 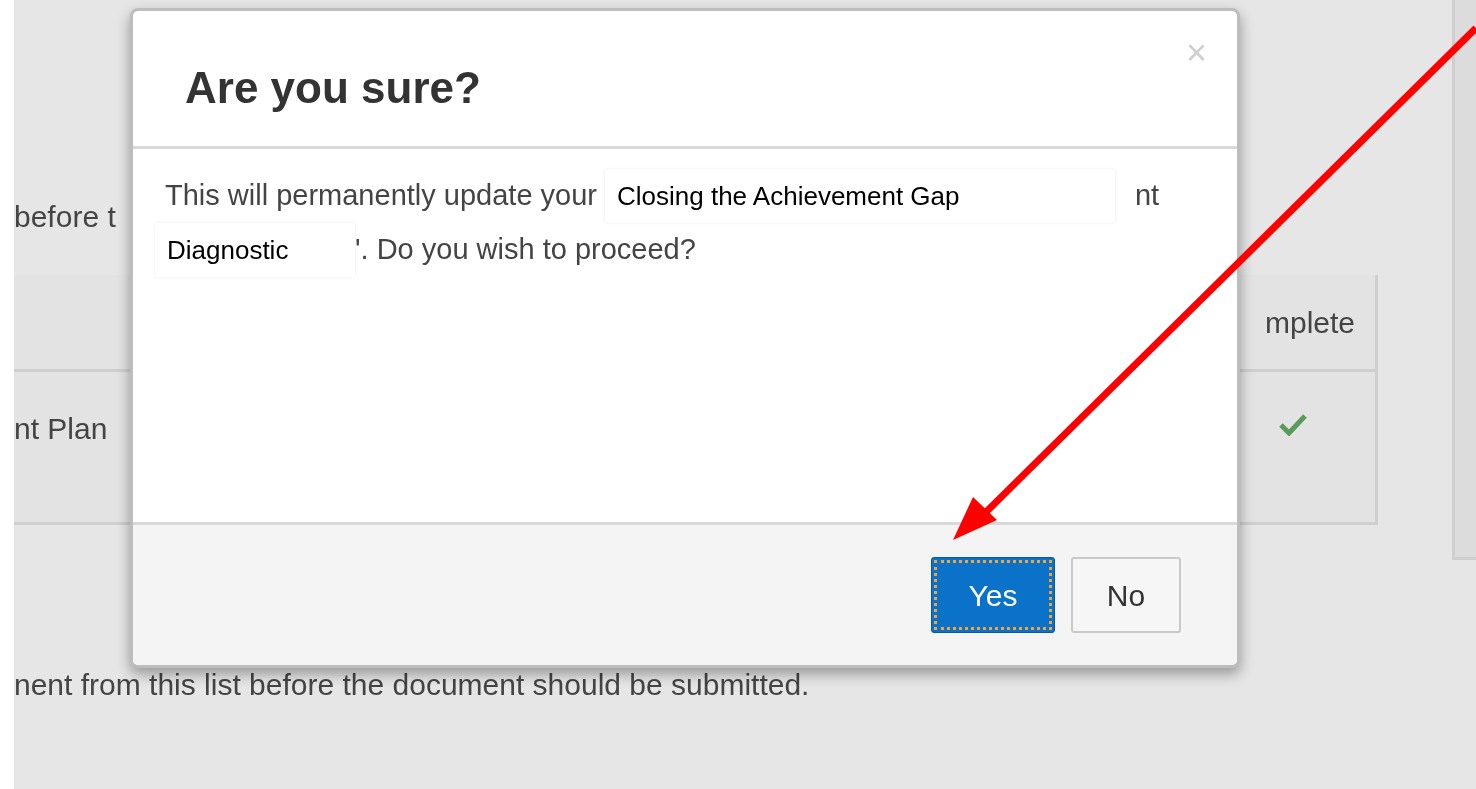 What do you see at coordinates (1309, 322) in the screenshot?
I see `column-header: mplete` at bounding box center [1309, 322].